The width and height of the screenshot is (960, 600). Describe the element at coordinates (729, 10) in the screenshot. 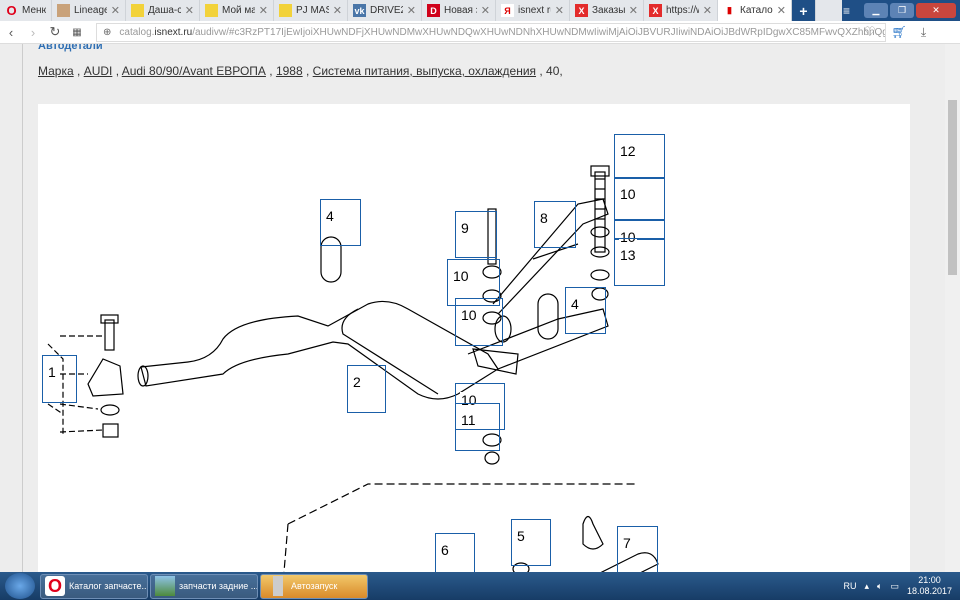

I see `favicon-icon: ▮` at that location.